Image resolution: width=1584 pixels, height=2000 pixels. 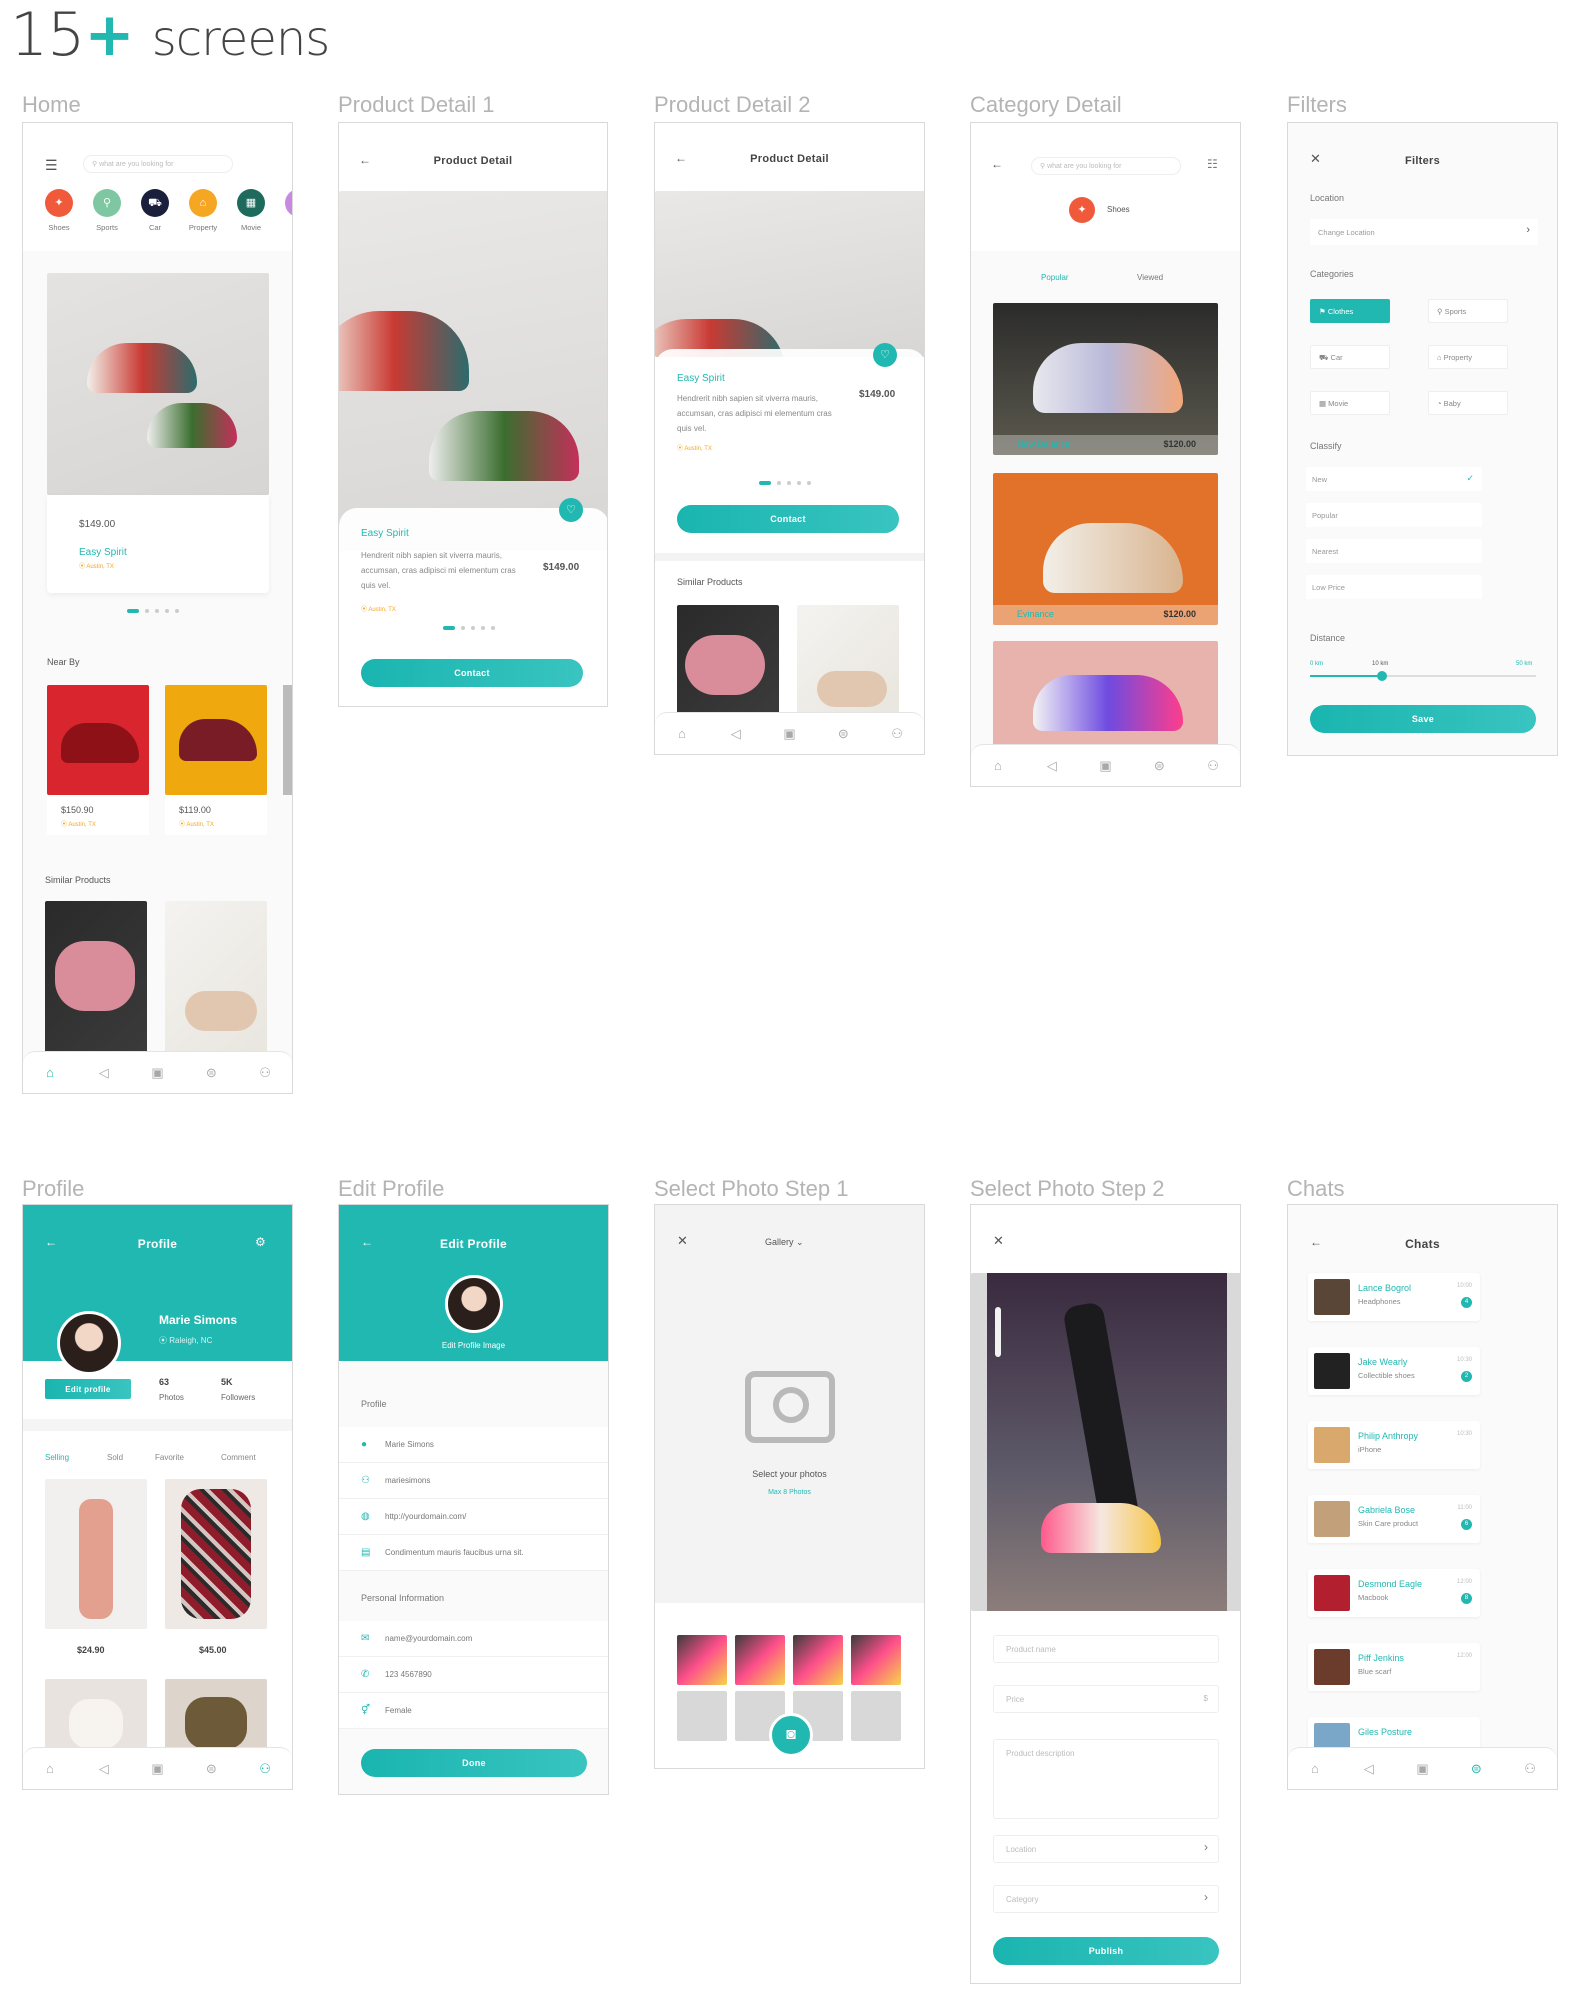 What do you see at coordinates (1394, 1667) in the screenshot?
I see `chat-item: Piff Jenkins Blue scarf 12:00` at bounding box center [1394, 1667].